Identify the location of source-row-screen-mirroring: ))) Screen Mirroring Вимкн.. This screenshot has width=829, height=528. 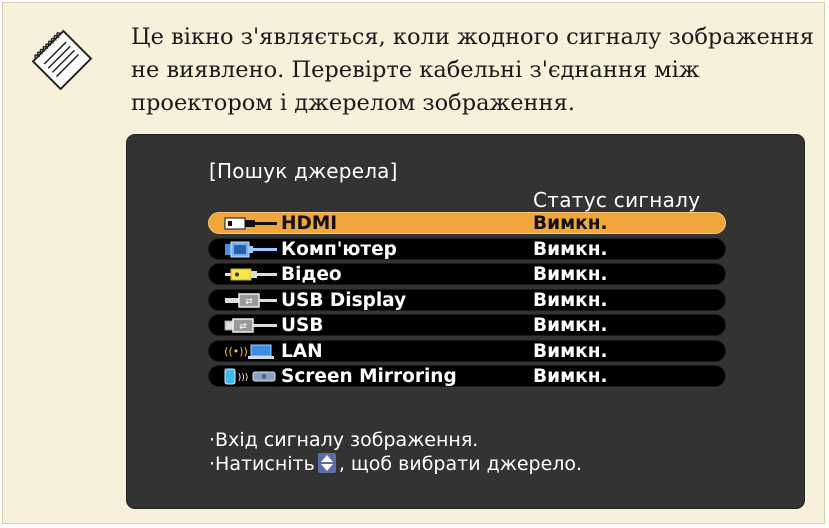
(467, 376).